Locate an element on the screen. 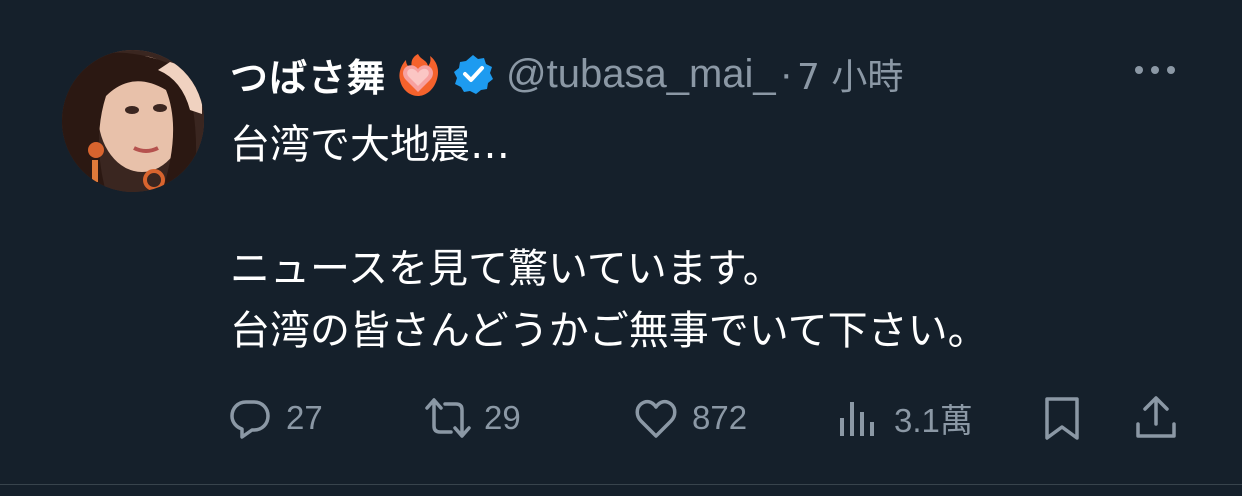 Image resolution: width=1242 pixels, height=496 pixels. reply-button: 27 is located at coordinates (274, 418).